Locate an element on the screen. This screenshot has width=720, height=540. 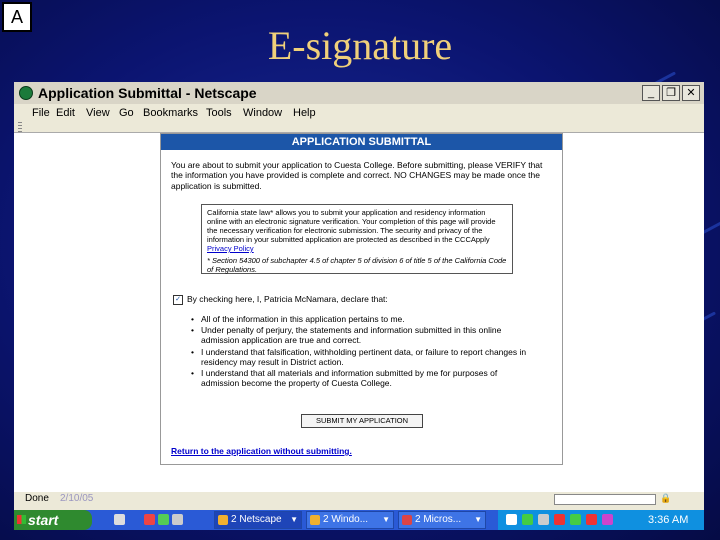
submit-application-button: SUBMIT MY APPLICATION is located at coordinates (362, 421).